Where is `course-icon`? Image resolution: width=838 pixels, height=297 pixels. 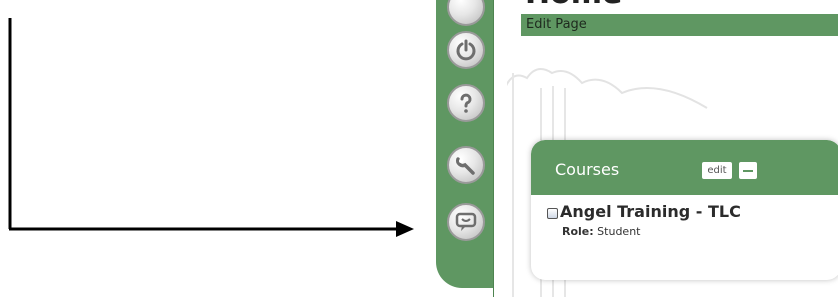
course-icon is located at coordinates (552, 213).